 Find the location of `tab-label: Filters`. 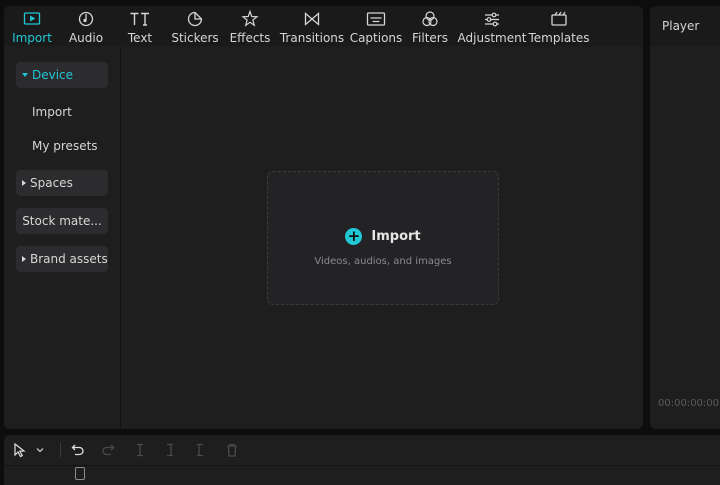

tab-label: Filters is located at coordinates (430, 38).